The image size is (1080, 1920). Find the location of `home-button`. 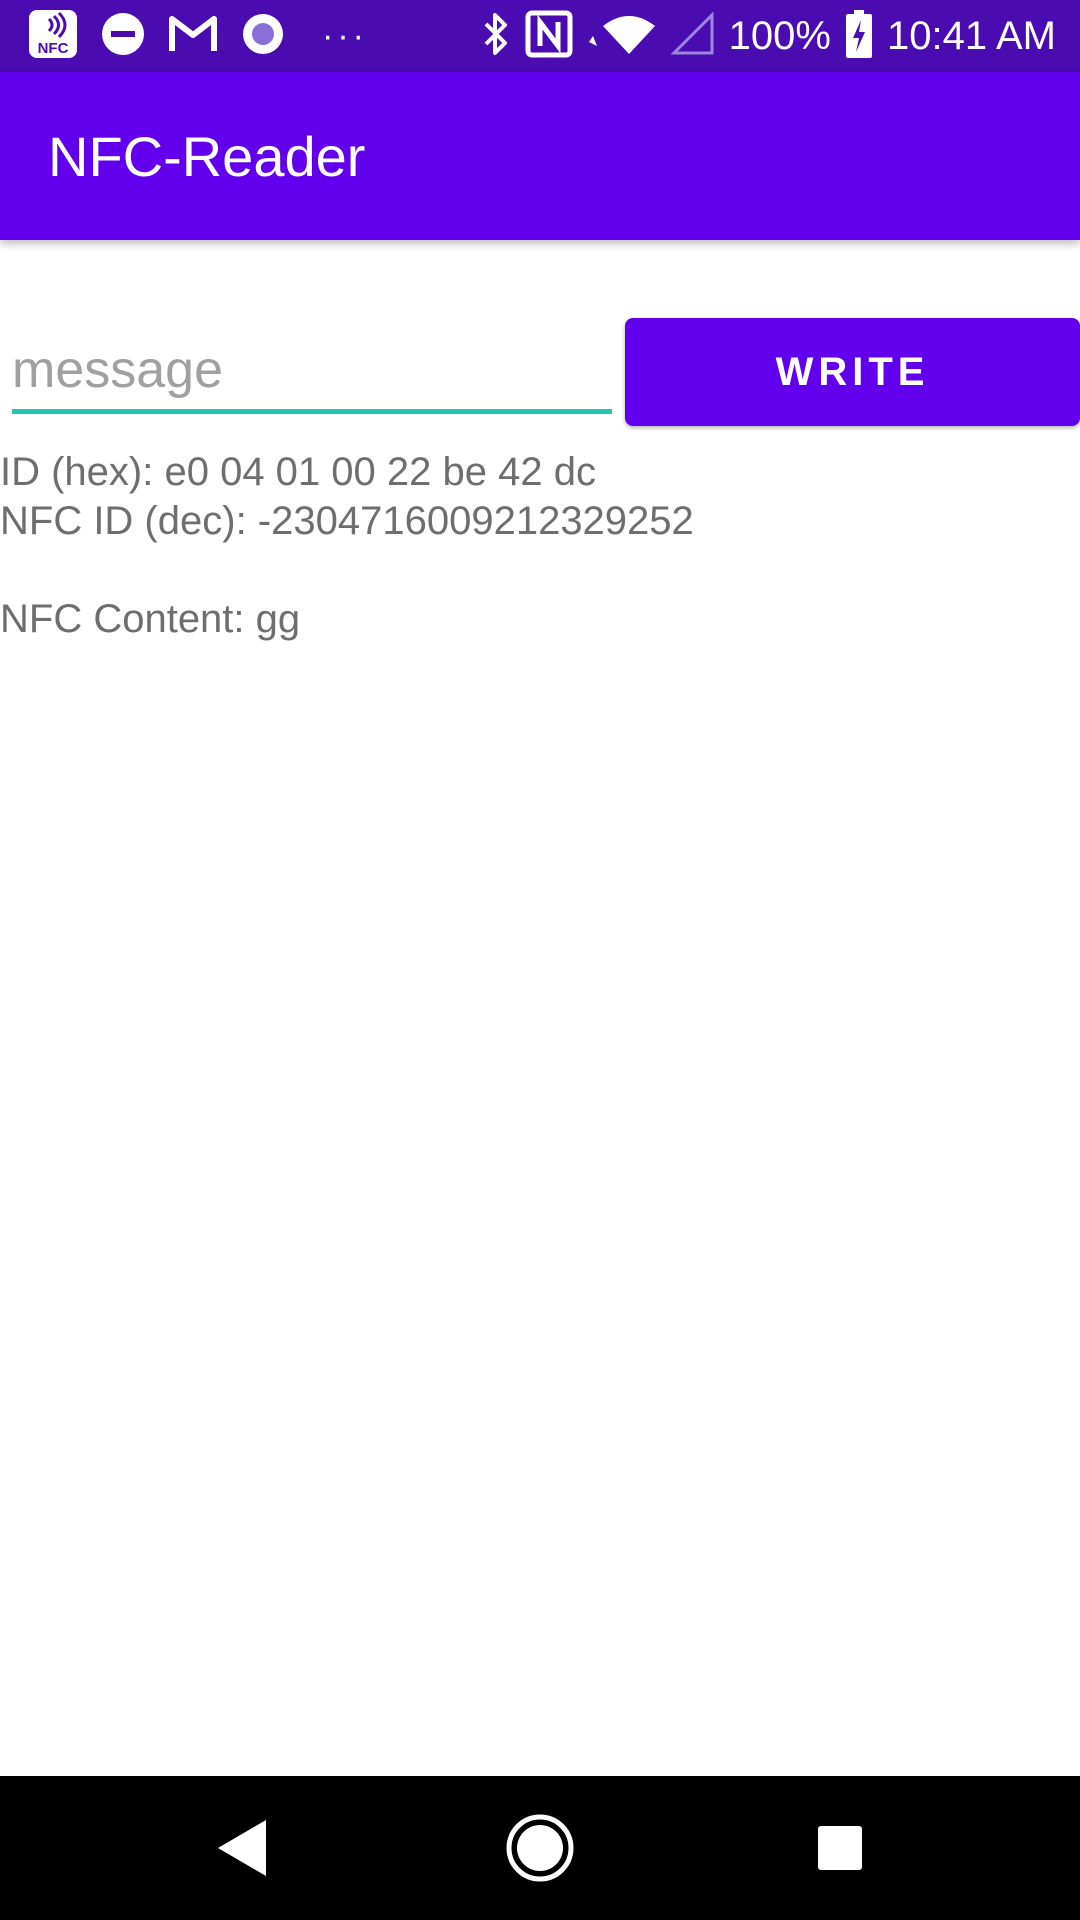

home-button is located at coordinates (540, 1848).